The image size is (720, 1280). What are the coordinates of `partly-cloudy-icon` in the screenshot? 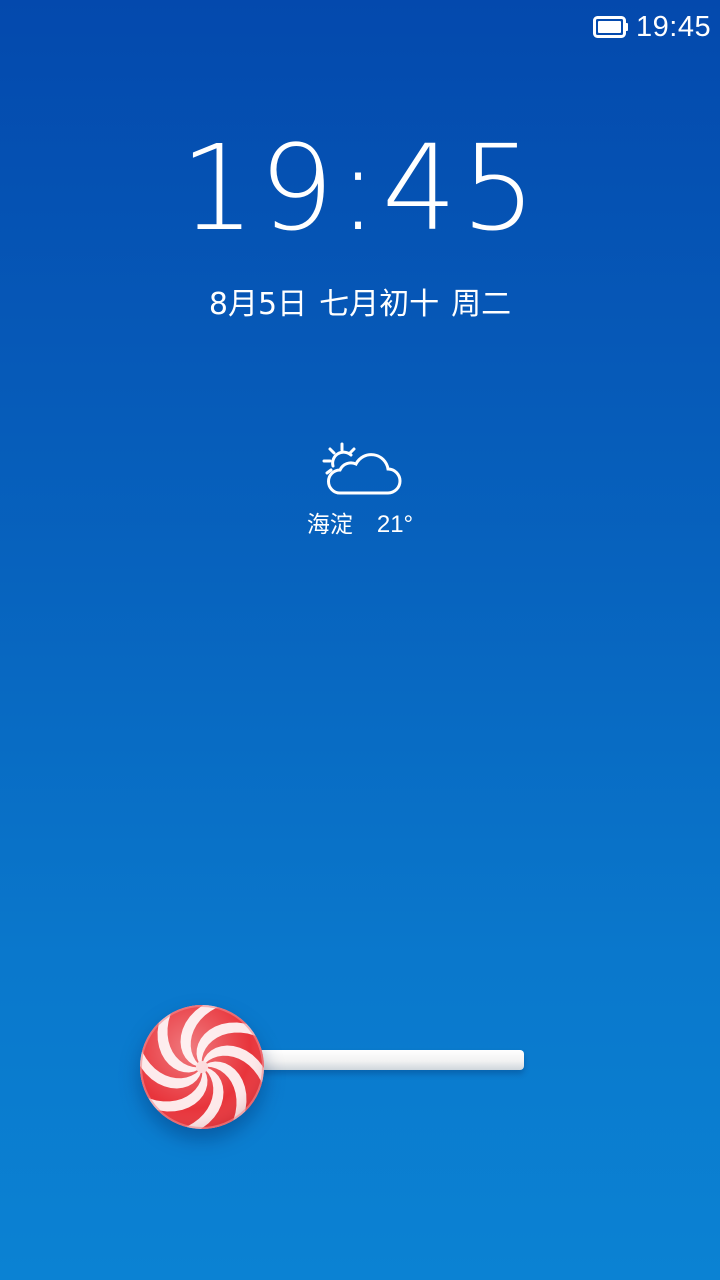 It's located at (362, 469).